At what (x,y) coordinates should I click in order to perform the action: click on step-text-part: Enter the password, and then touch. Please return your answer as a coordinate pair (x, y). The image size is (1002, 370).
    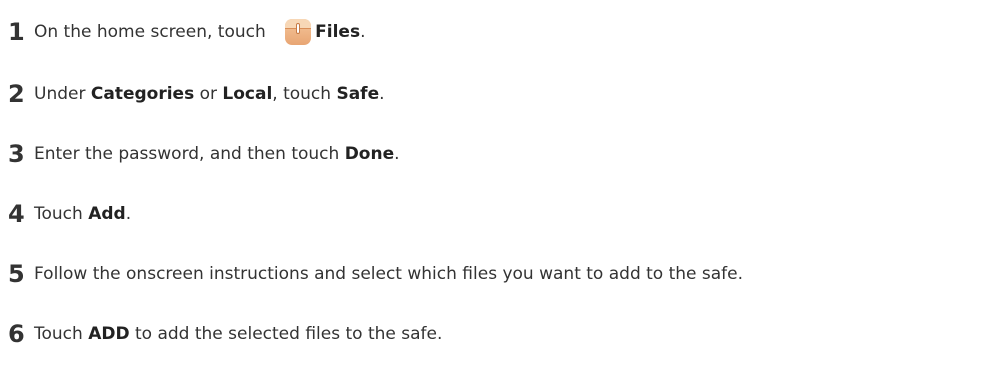
    Looking at the image, I should click on (189, 154).